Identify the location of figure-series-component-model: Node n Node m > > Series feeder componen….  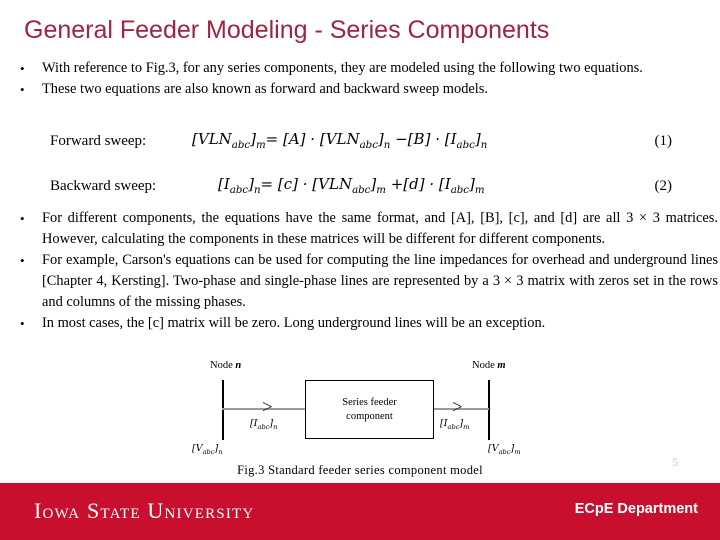
(368, 412).